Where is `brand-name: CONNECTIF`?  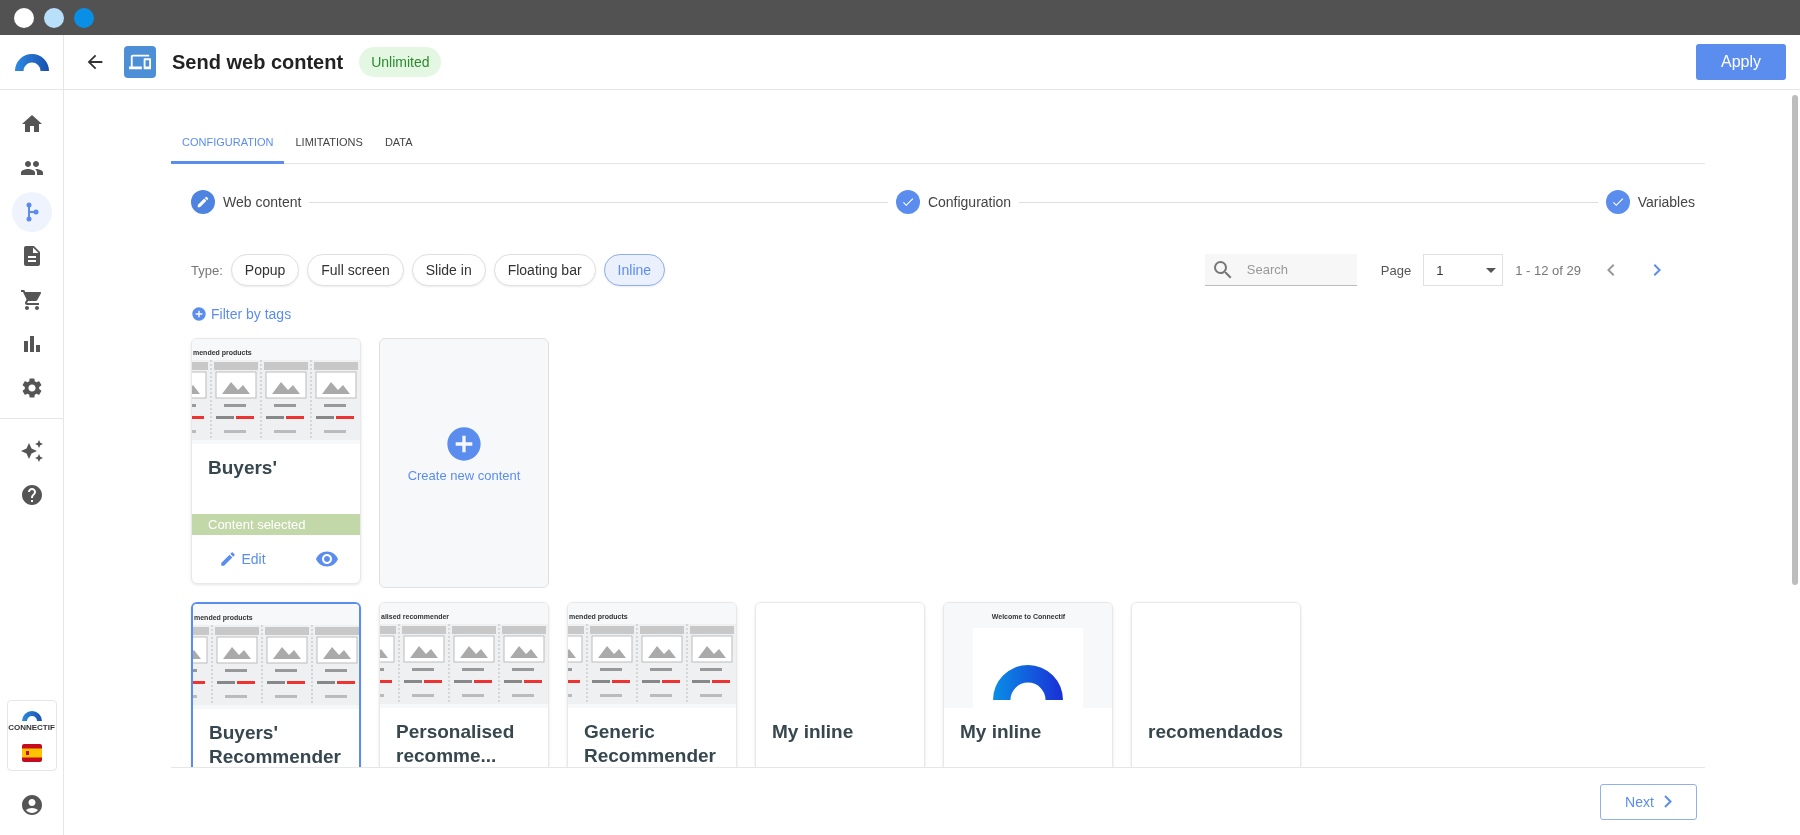 brand-name: CONNECTIF is located at coordinates (31, 727).